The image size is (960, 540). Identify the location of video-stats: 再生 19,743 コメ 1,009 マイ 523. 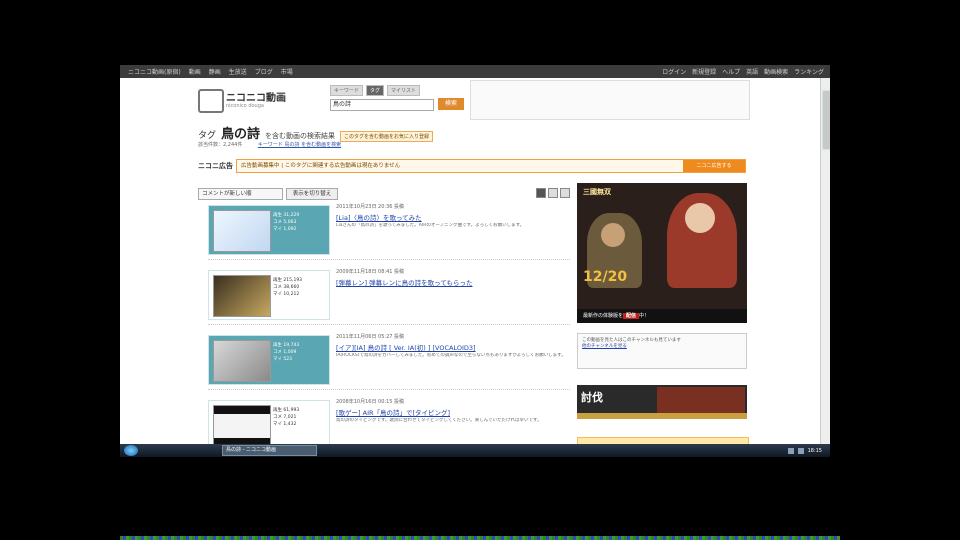
(286, 352).